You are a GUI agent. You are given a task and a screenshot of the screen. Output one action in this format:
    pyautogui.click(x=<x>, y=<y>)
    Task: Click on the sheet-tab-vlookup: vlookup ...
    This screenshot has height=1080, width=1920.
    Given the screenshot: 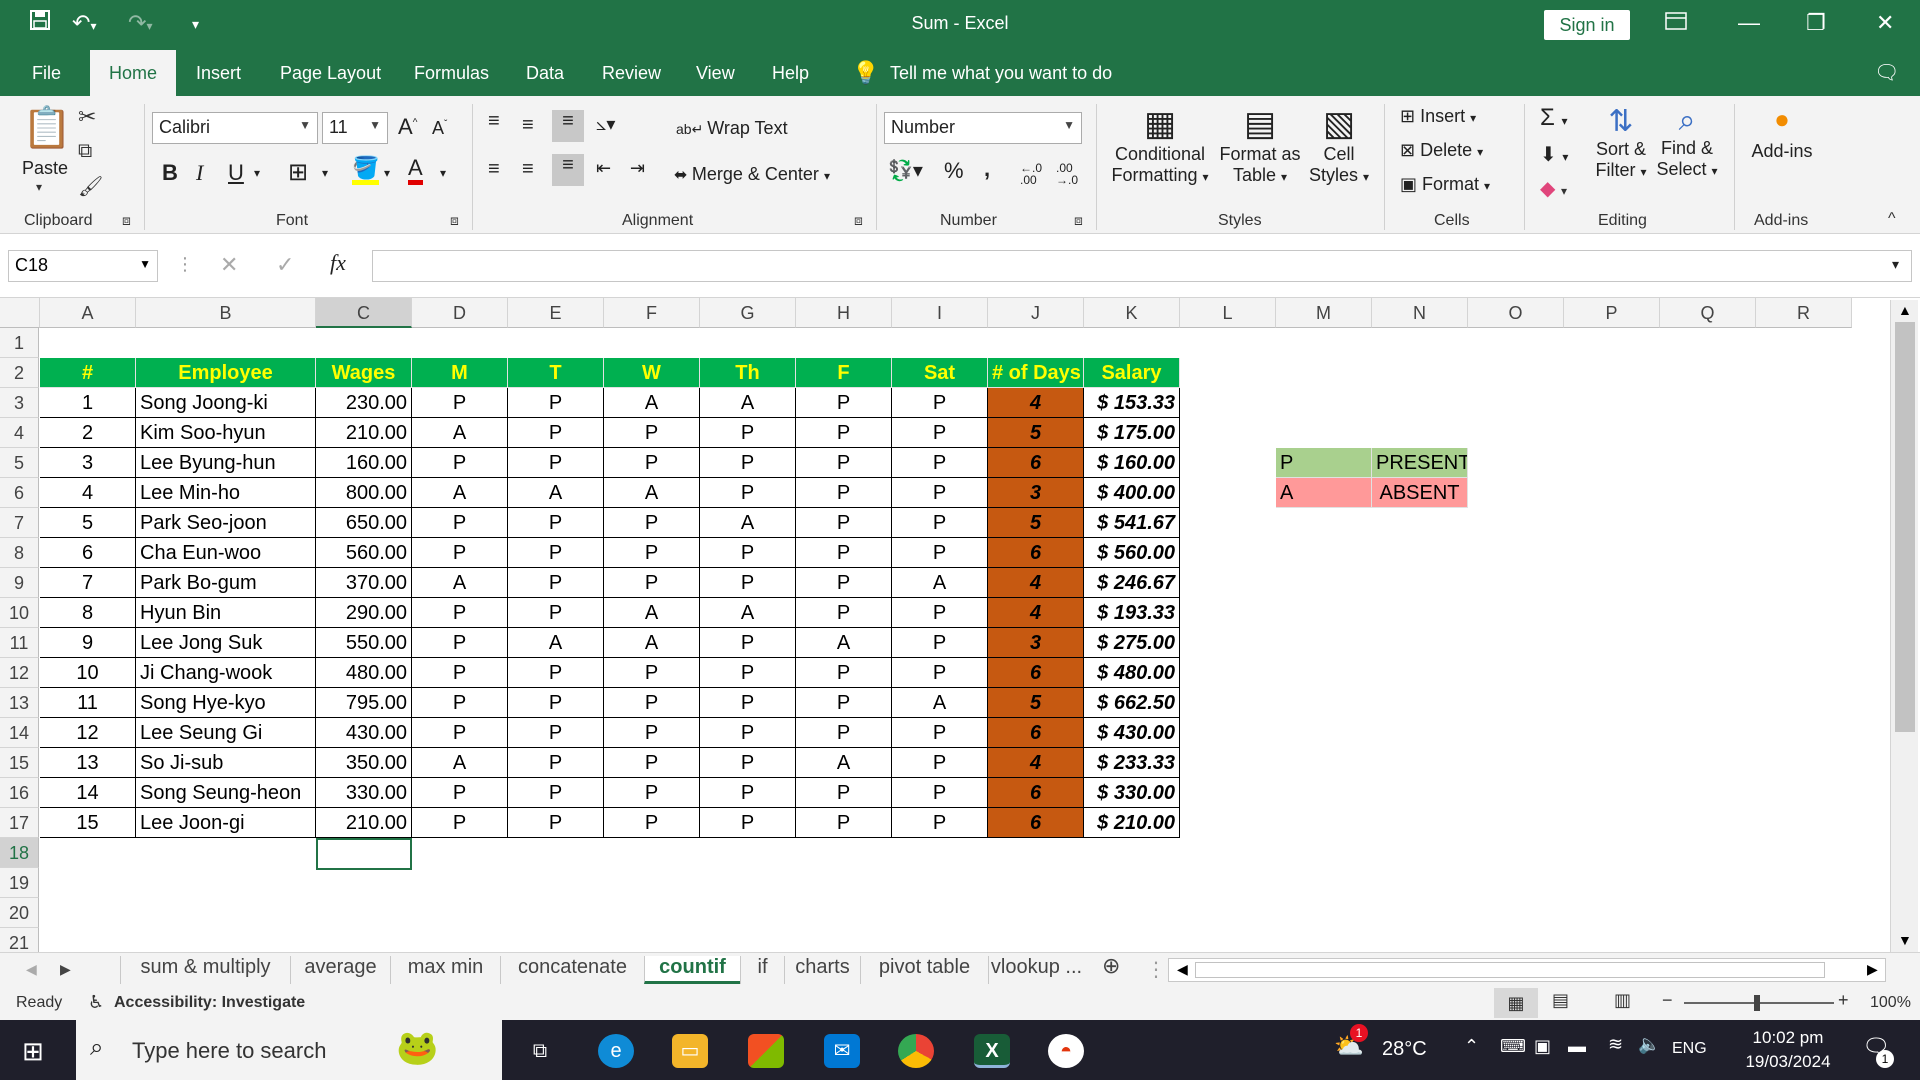 What is the action you would take?
    pyautogui.click(x=1036, y=970)
    